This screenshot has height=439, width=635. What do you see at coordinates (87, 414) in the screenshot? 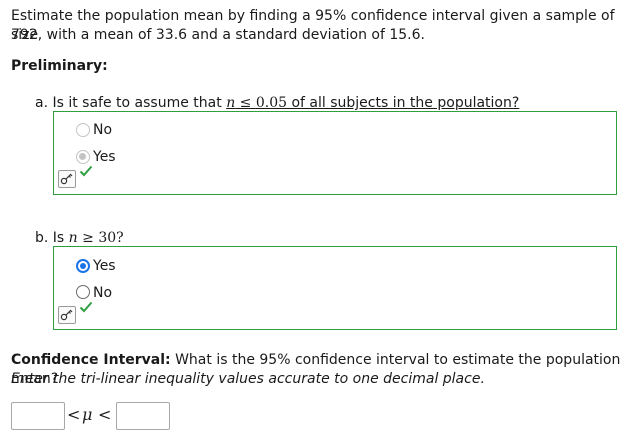
I see `mu-symbol: μ` at bounding box center [87, 414].